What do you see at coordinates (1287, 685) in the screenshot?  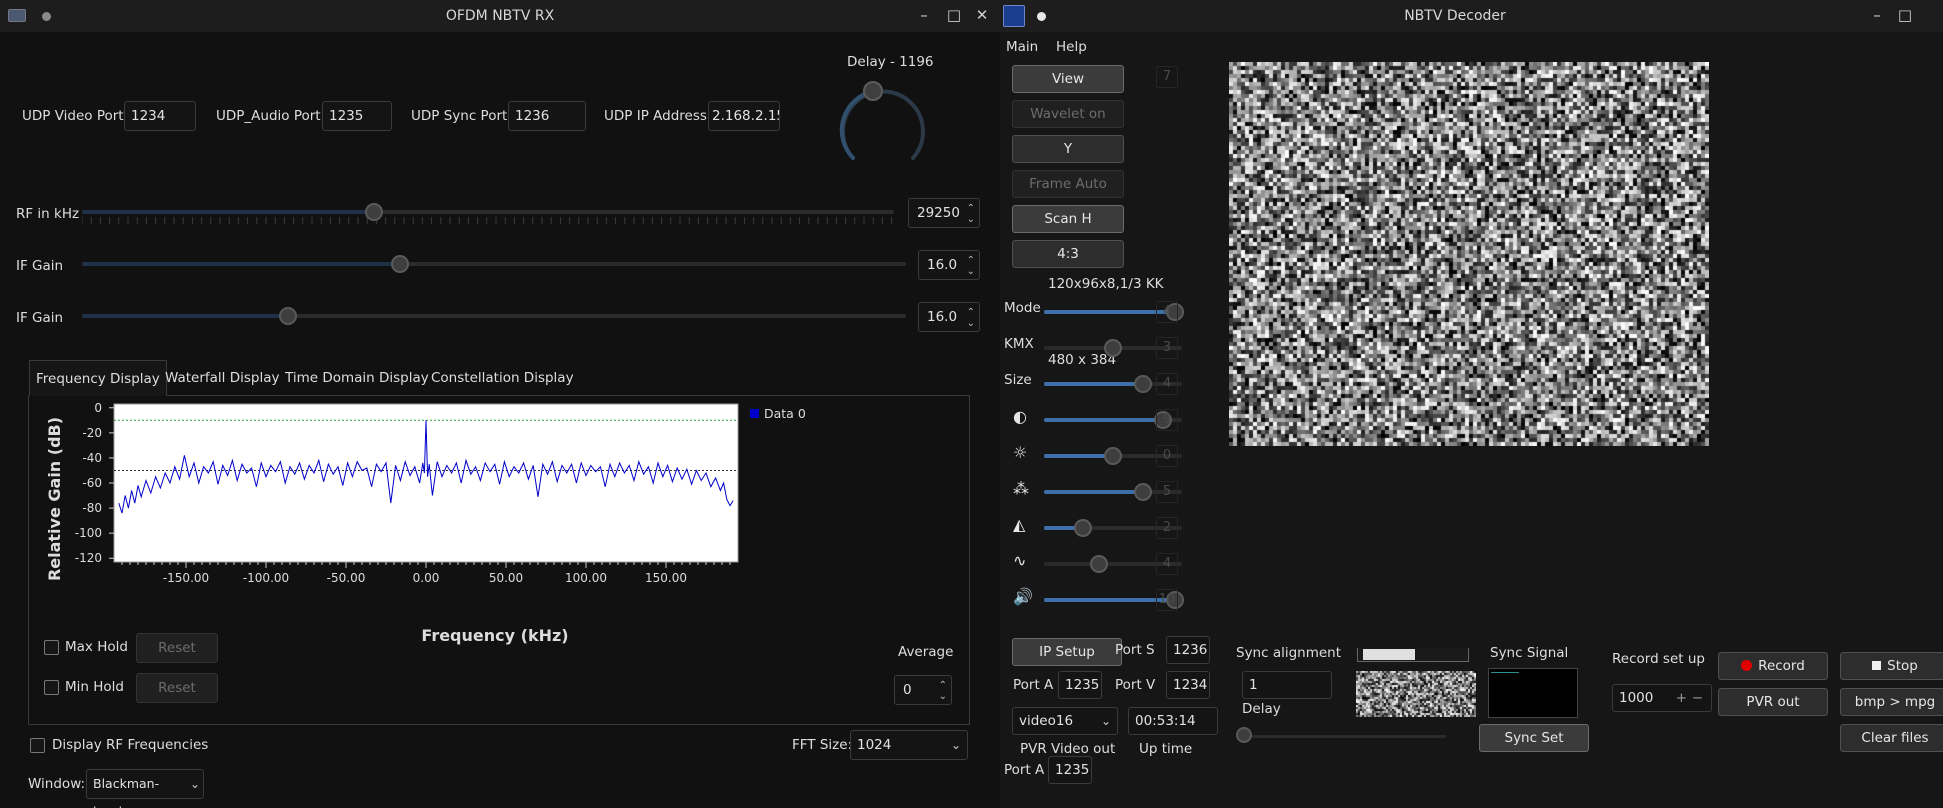 I see `sync-alignment-input: 1` at bounding box center [1287, 685].